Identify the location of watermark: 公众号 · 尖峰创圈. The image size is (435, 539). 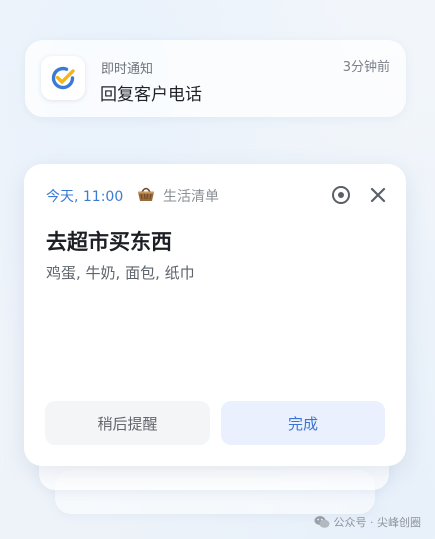
(368, 522).